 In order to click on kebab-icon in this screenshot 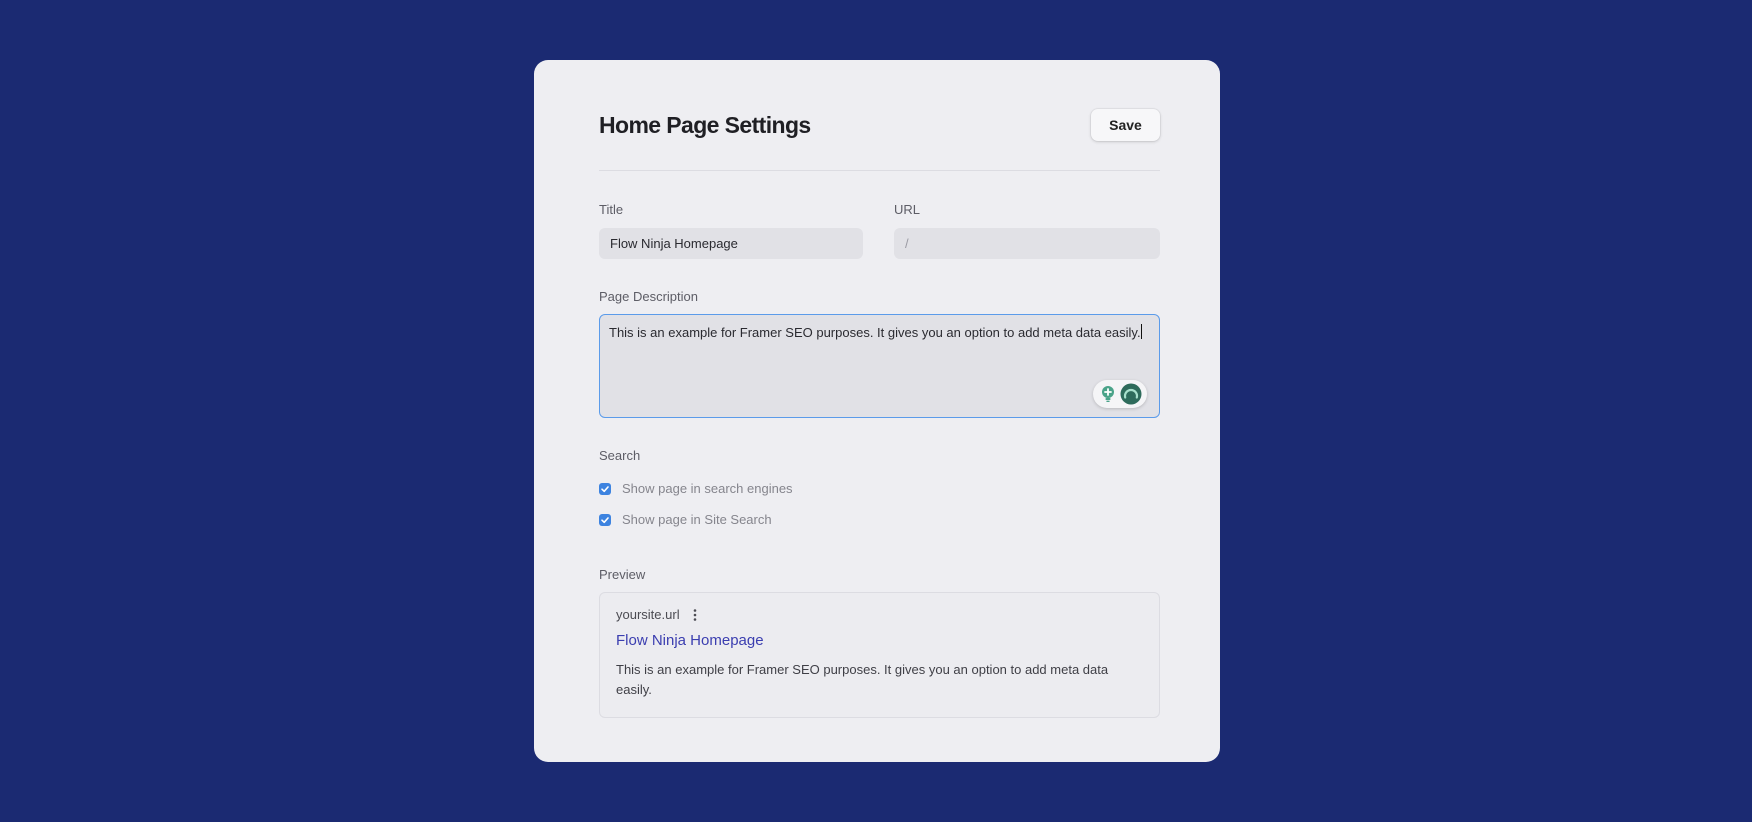, I will do `click(695, 615)`.